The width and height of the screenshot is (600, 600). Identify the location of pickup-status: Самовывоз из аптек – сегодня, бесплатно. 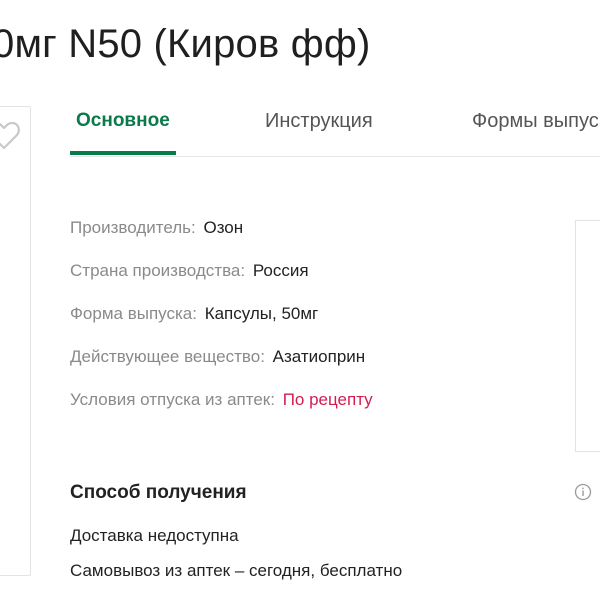
(236, 570).